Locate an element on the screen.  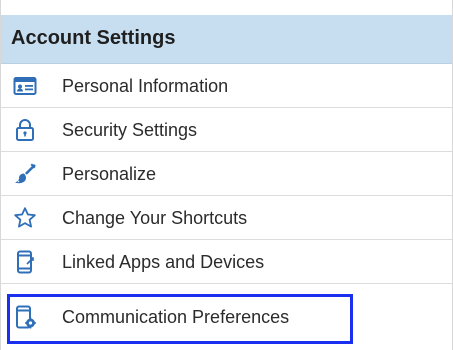
menu-item-label: Linked Apps and Devices is located at coordinates (163, 262).